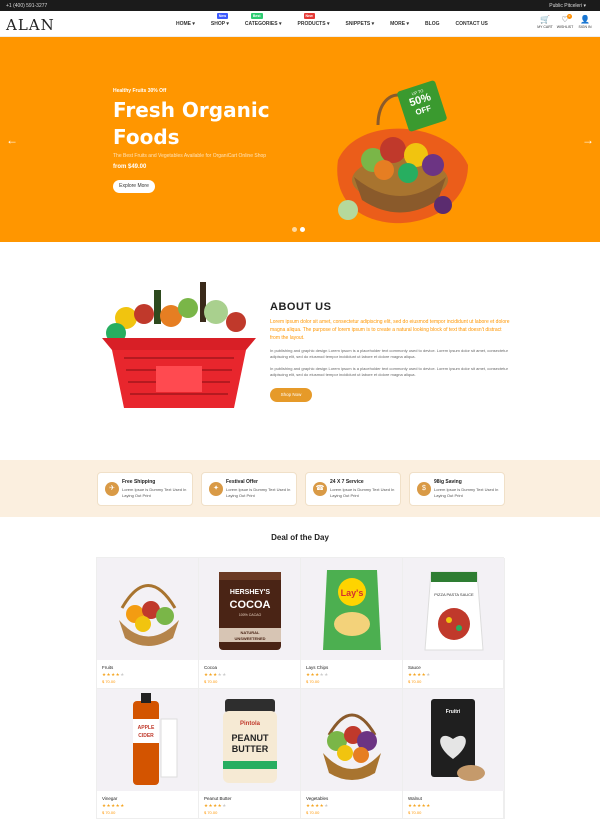 This screenshot has width=600, height=819. I want to click on product-card: Fruits ★★★★★ $ 70.00, so click(148, 623).